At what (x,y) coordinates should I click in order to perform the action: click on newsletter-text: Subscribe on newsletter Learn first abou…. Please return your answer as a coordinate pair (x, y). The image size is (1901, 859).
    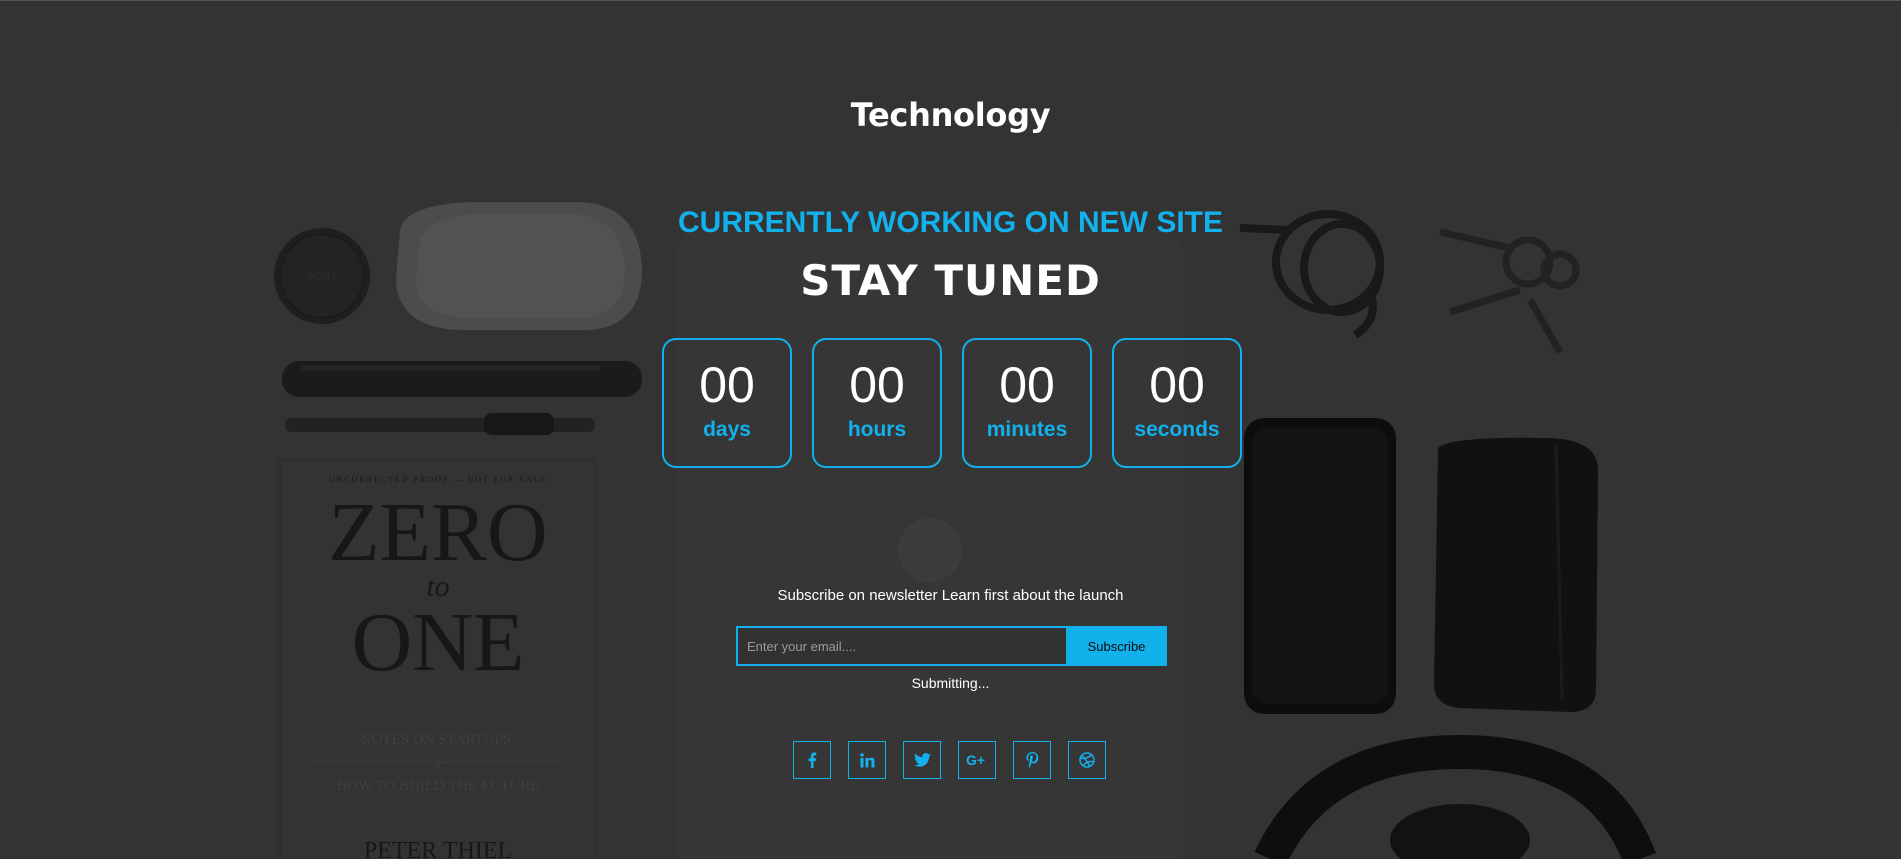
    Looking at the image, I should click on (950, 595).